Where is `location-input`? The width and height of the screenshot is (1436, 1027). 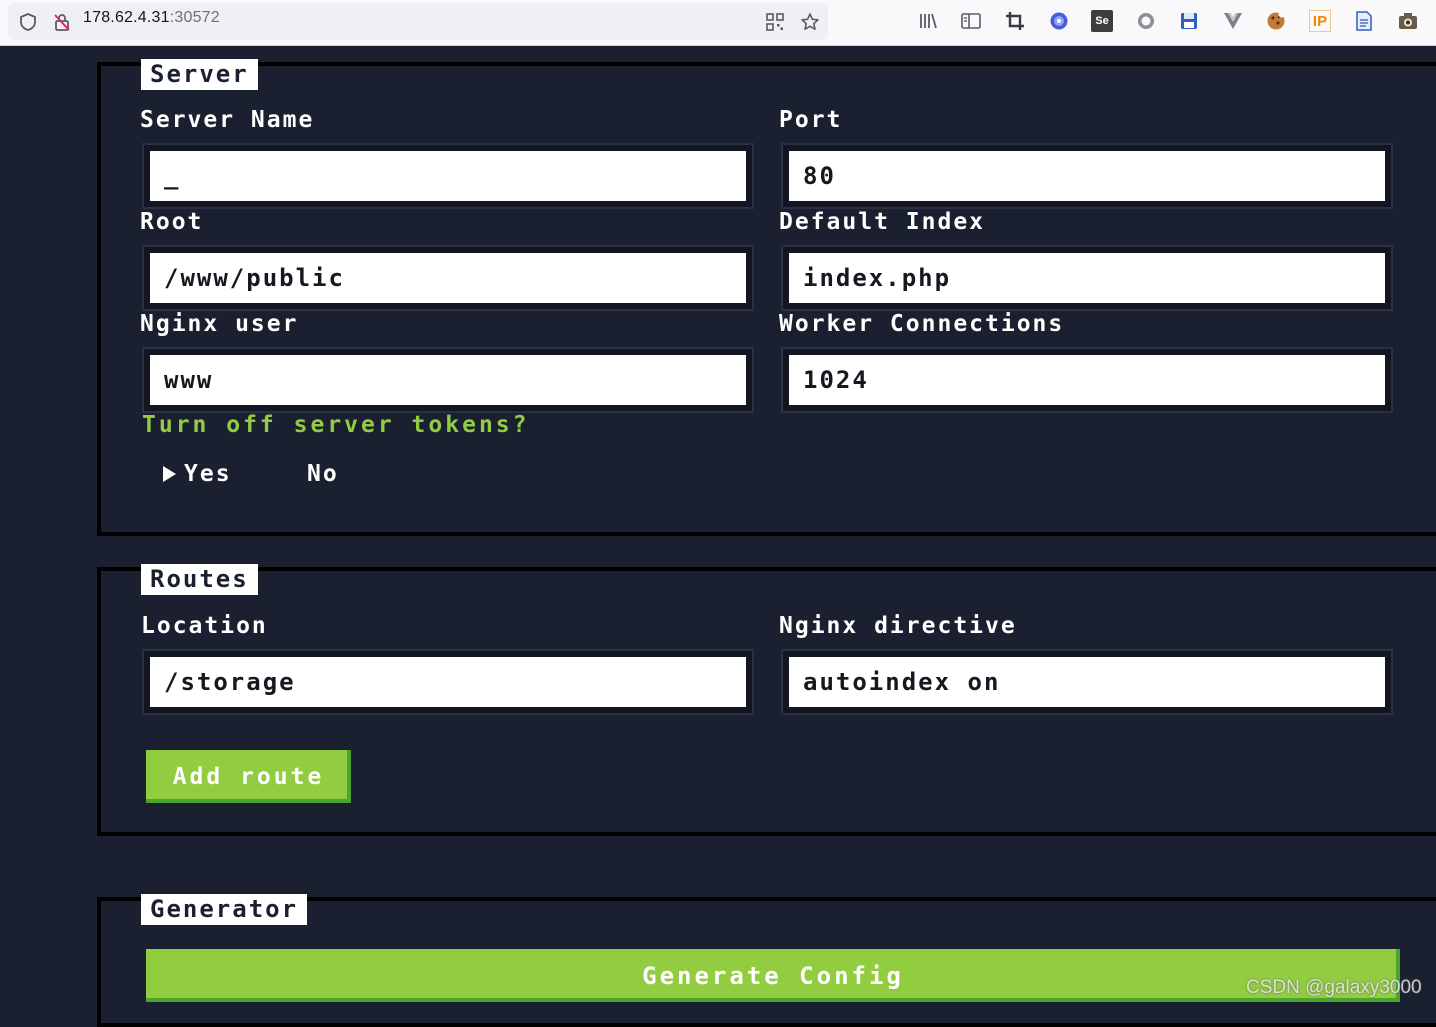 location-input is located at coordinates (448, 682).